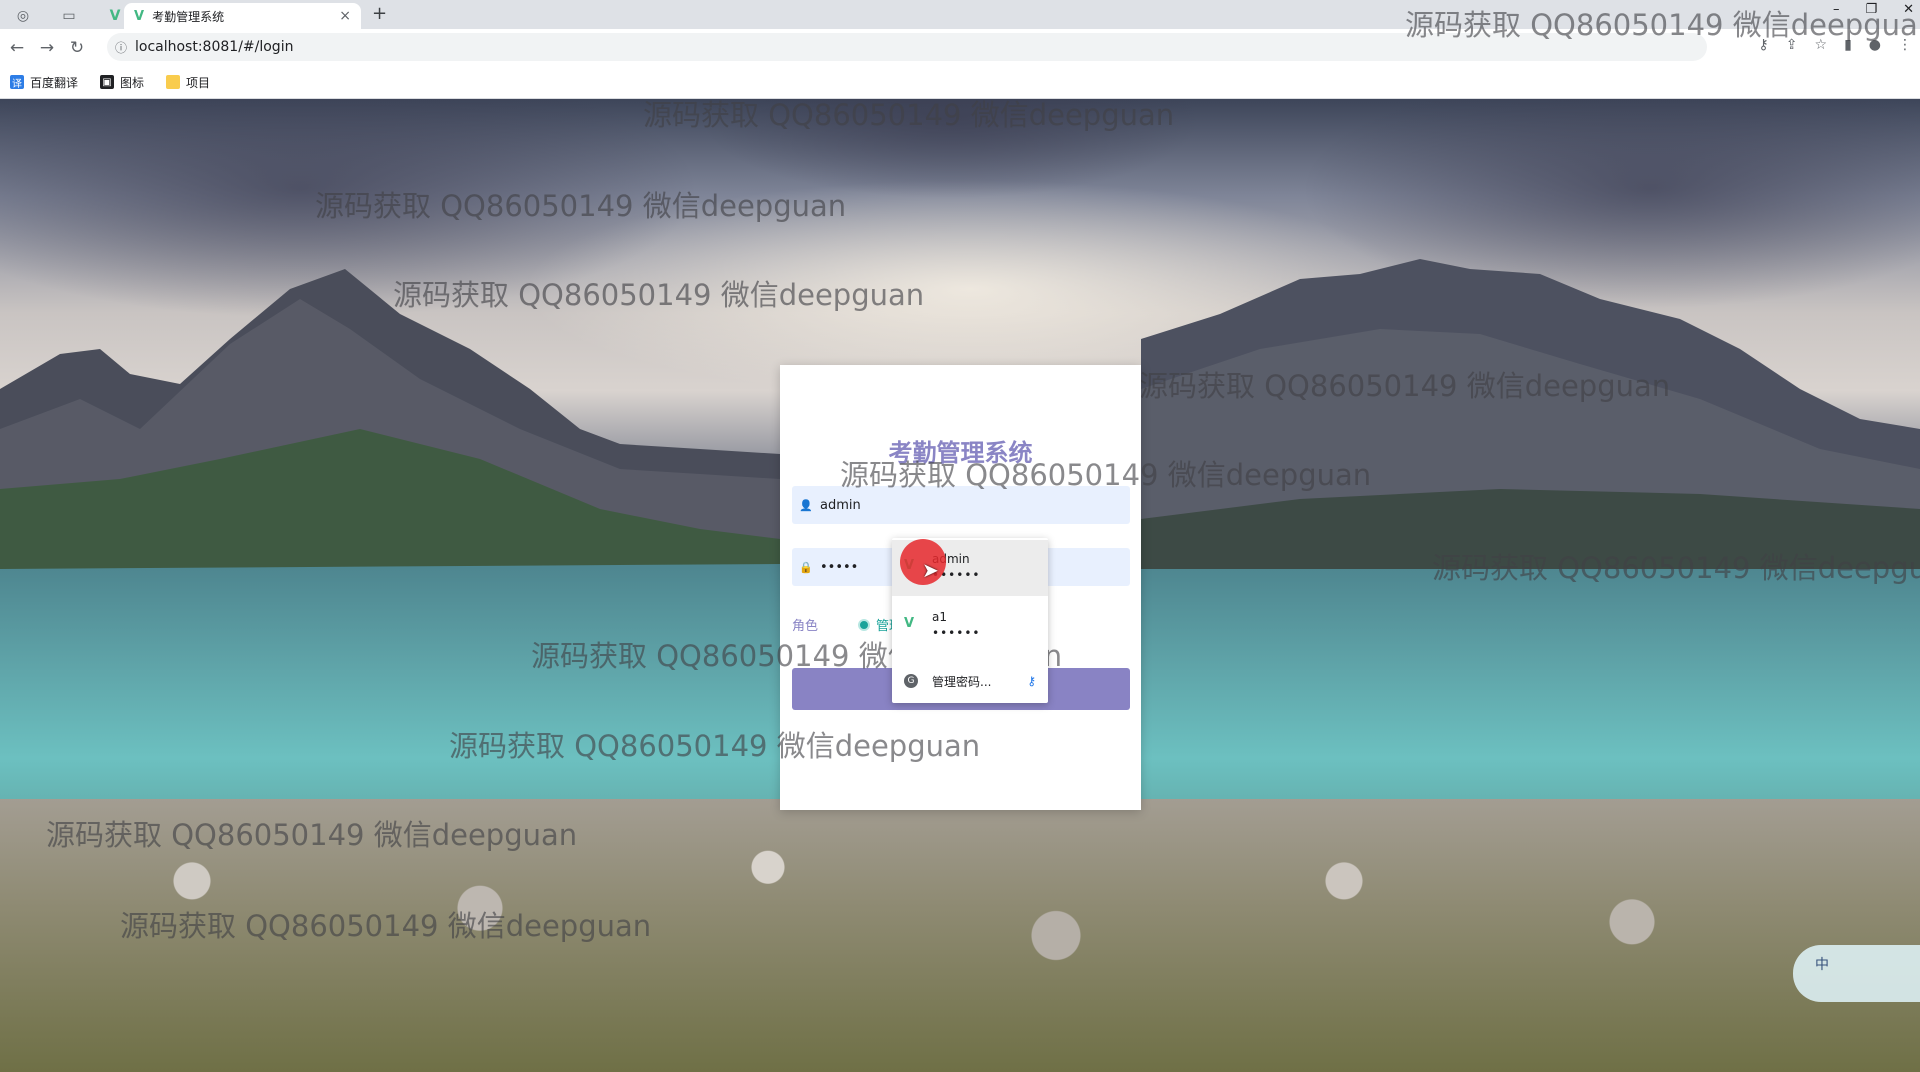 Image resolution: width=1920 pixels, height=1072 pixels. I want to click on tab-title: 考勤管理系统, so click(188, 16).